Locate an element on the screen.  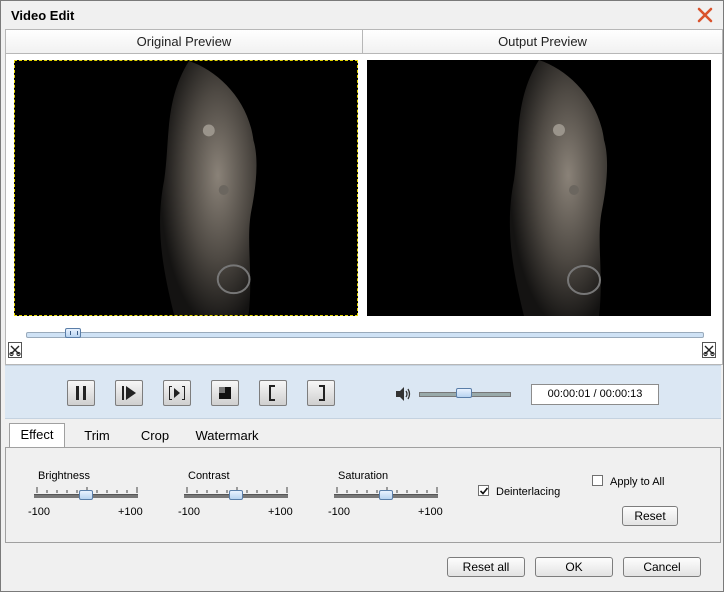
saturation-slider-thumb is located at coordinates (386, 495).